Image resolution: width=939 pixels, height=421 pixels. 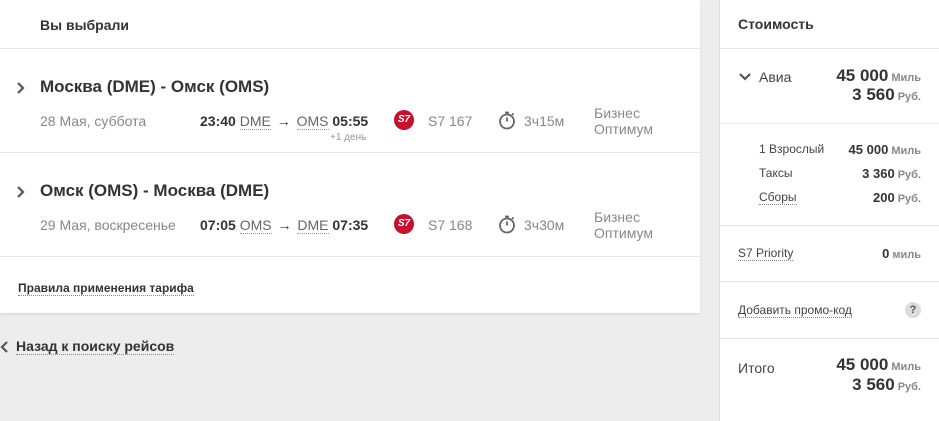 I want to click on flight-number: S7 167, so click(x=450, y=121).